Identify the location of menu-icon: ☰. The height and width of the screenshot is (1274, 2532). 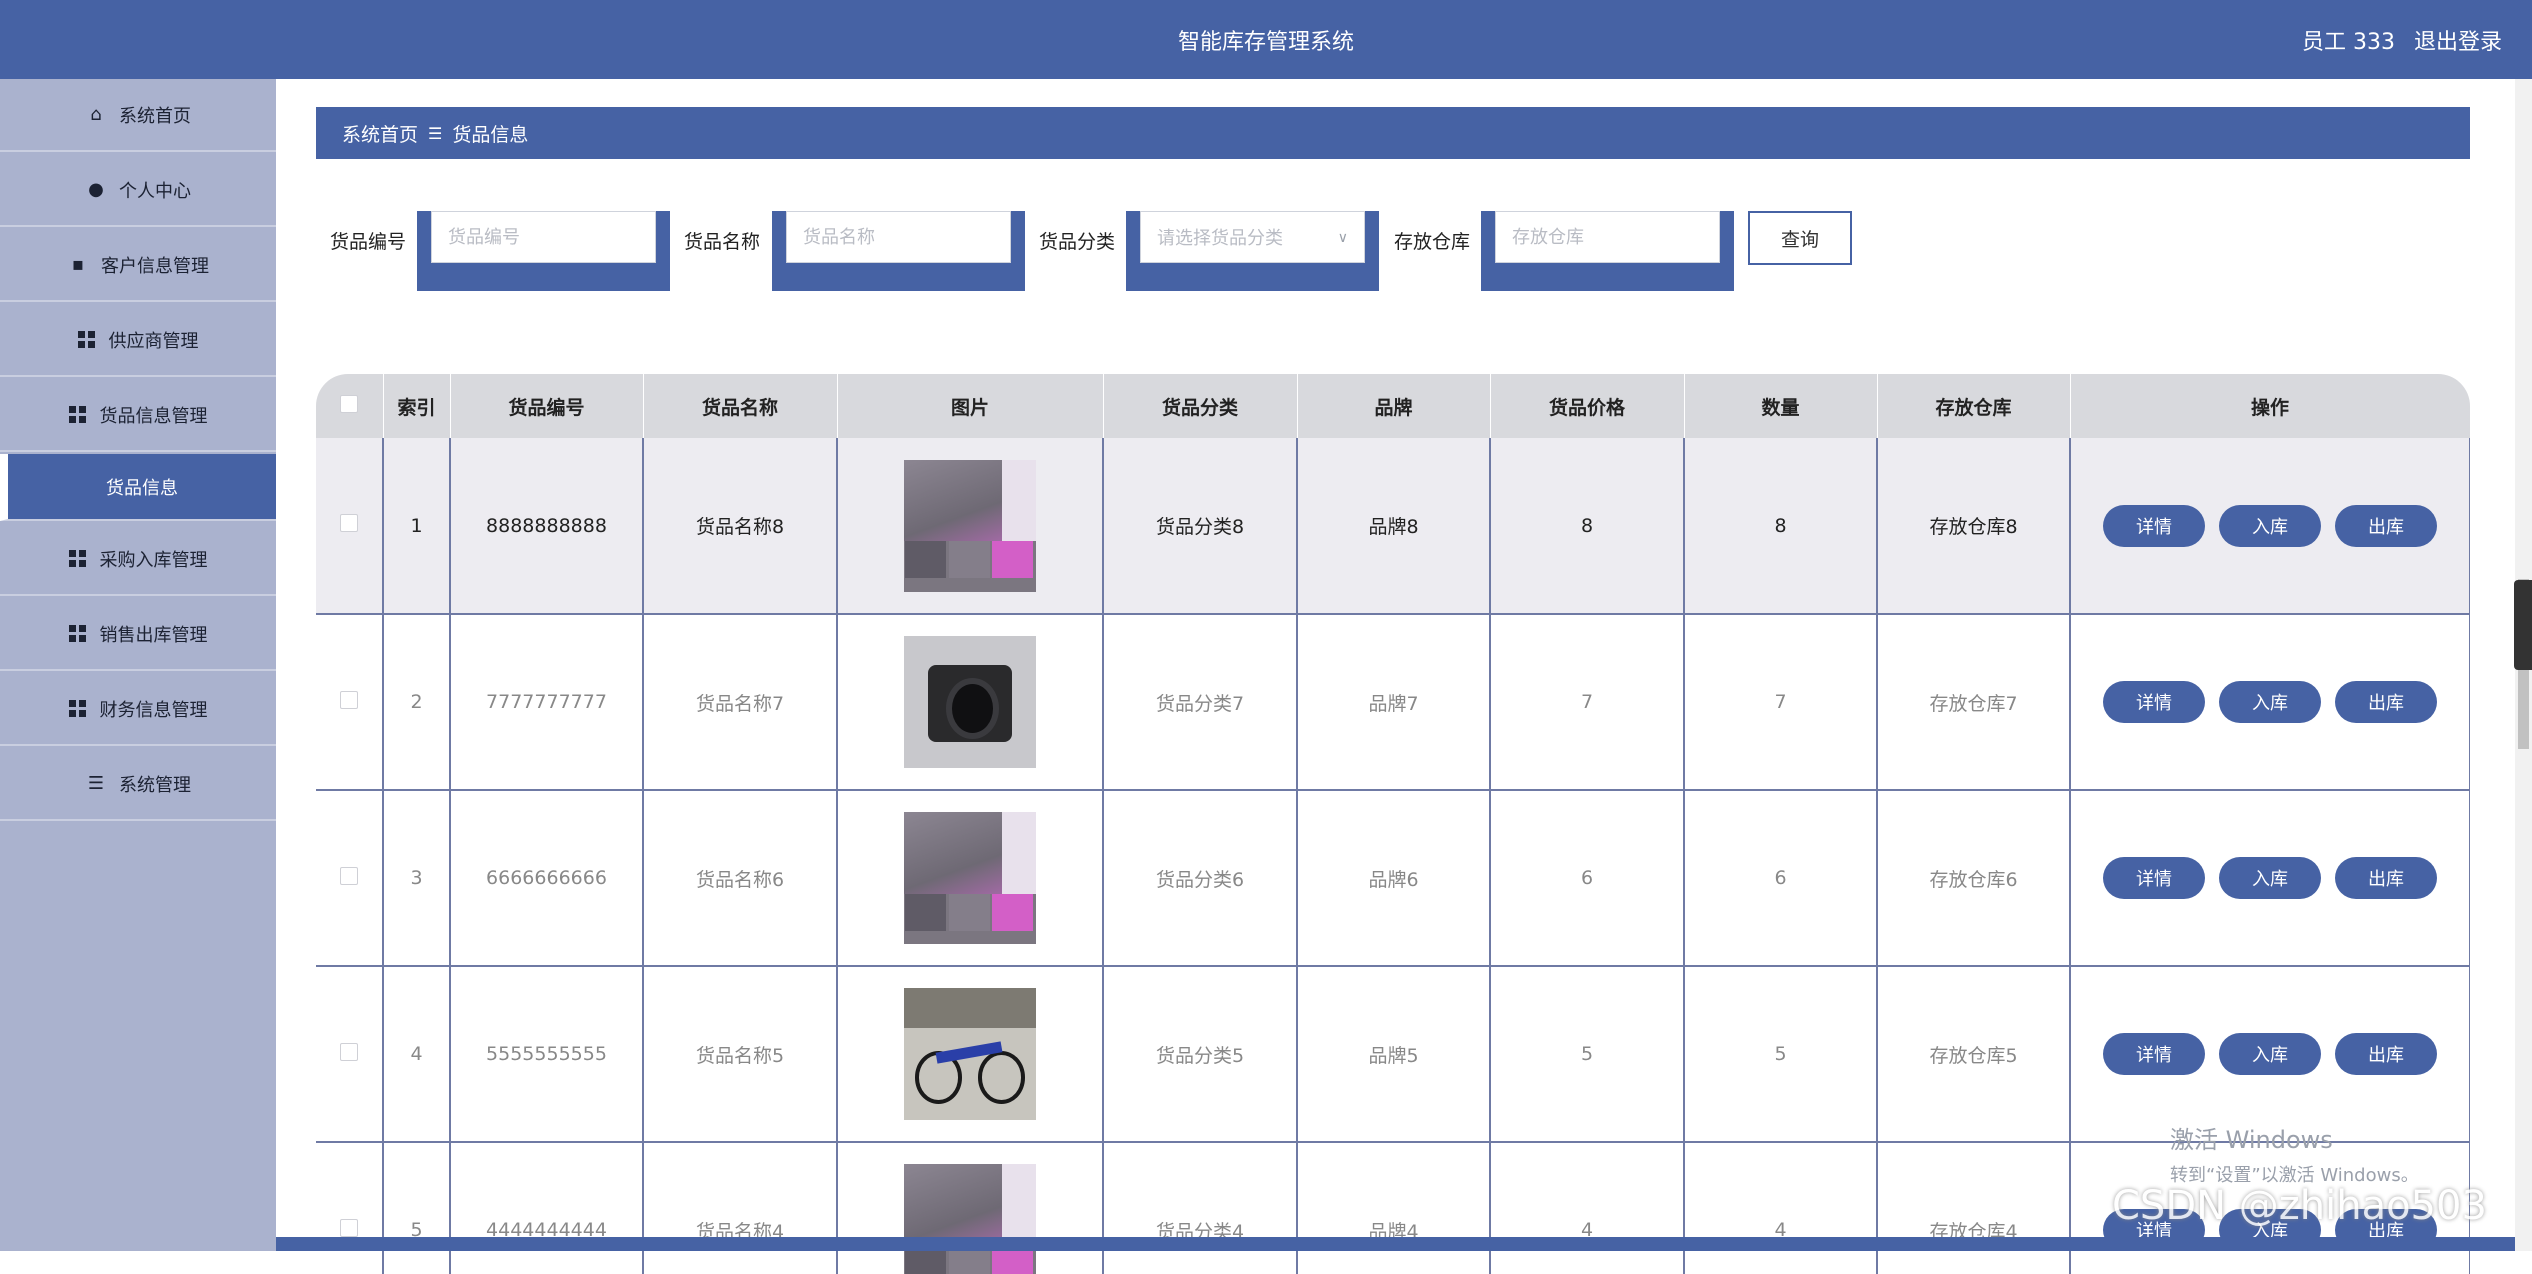
(96, 783).